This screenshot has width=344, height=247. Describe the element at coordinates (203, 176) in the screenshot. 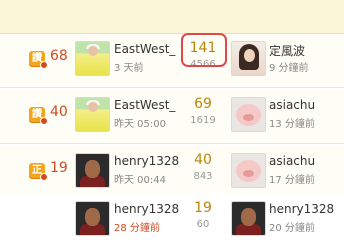

I see `view-count: 843` at that location.